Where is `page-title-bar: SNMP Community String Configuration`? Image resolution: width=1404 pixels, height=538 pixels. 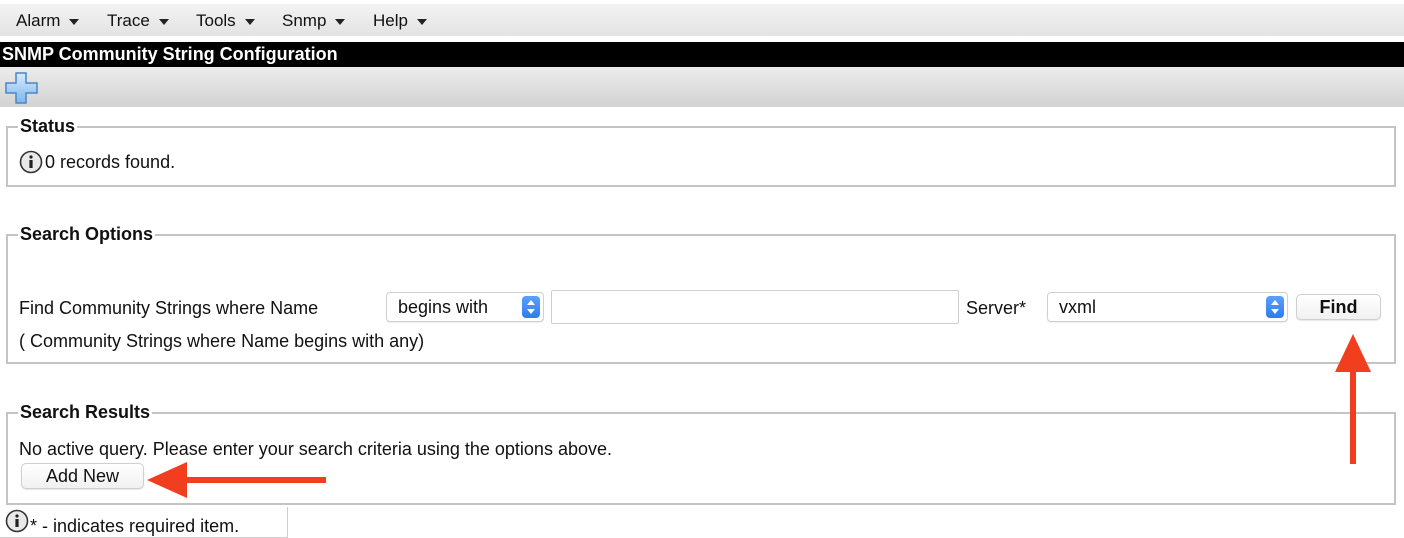 page-title-bar: SNMP Community String Configuration is located at coordinates (702, 54).